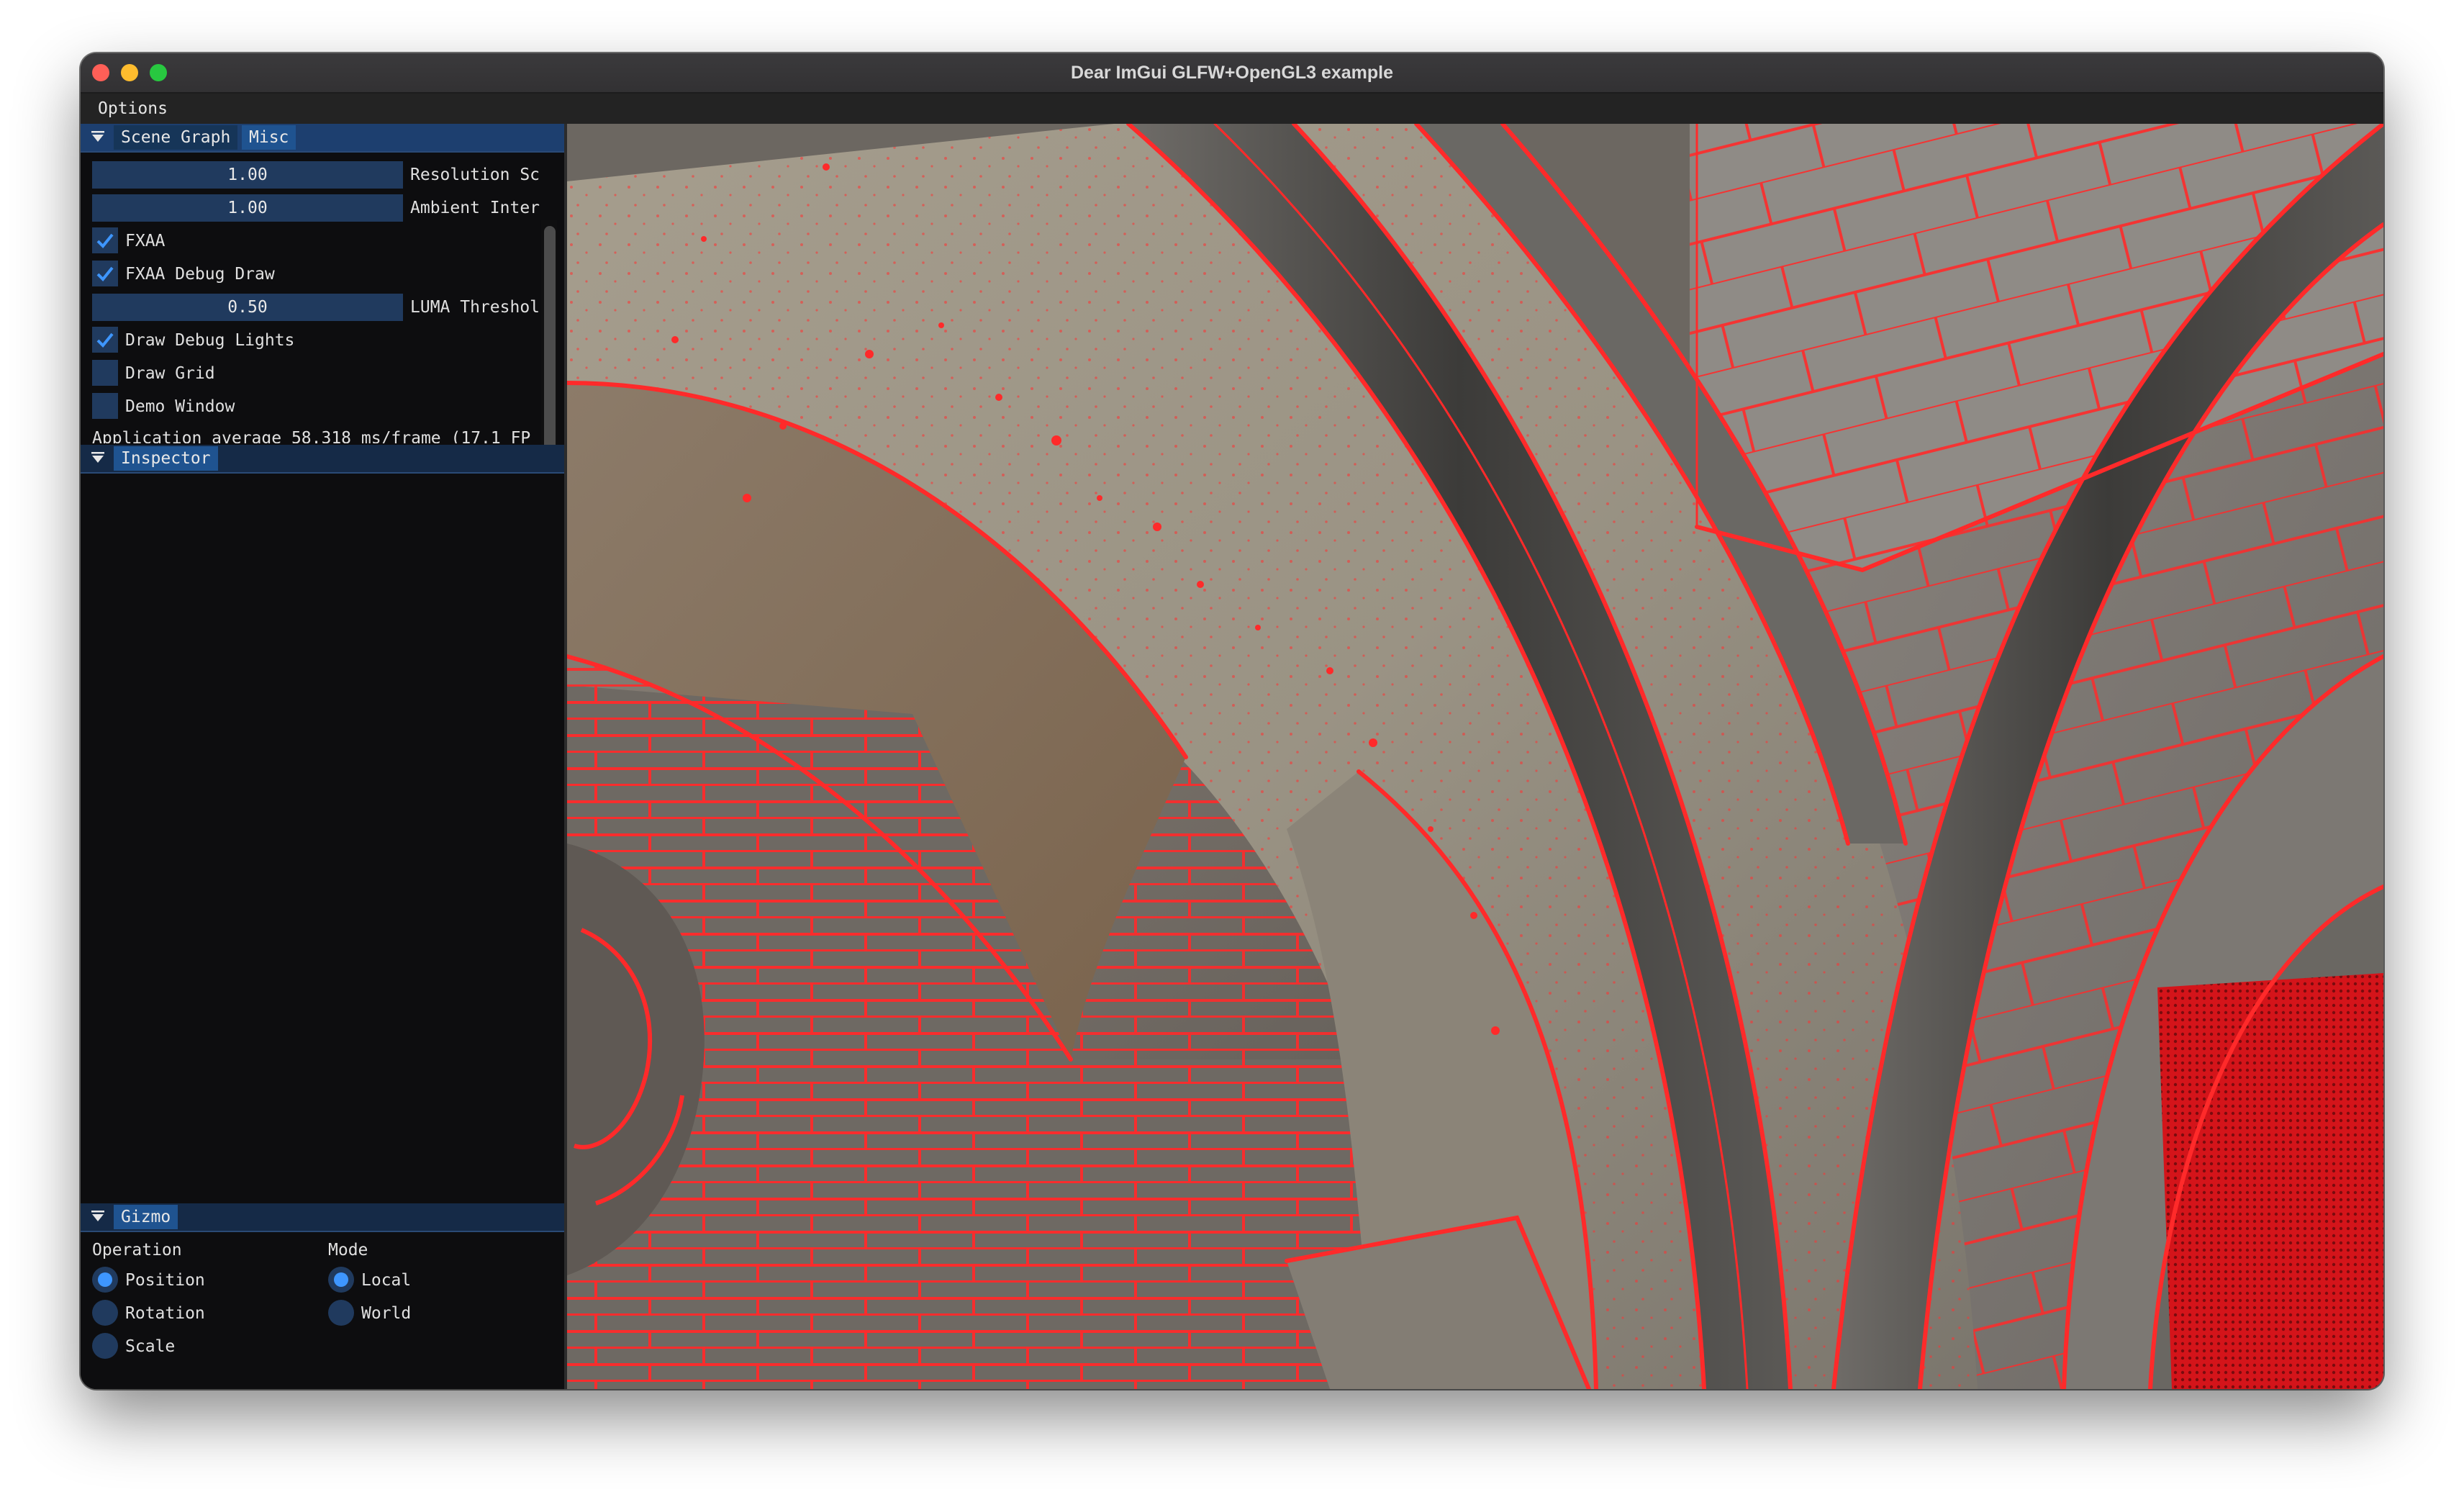 Image resolution: width=2464 pixels, height=1497 pixels. I want to click on window-title: Dear ImGui GLFW+OpenGL3 example, so click(1232, 73).